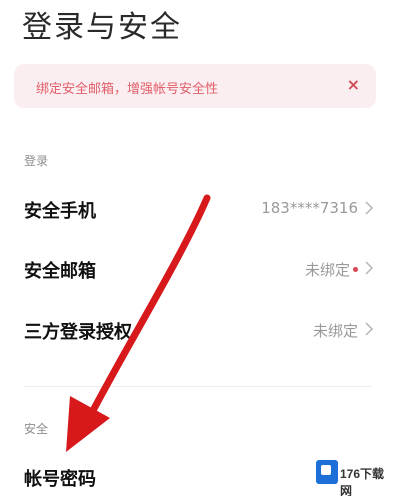 This screenshot has height=496, width=396. Describe the element at coordinates (309, 208) in the screenshot. I see `phone-number-value: 183****7316` at that location.